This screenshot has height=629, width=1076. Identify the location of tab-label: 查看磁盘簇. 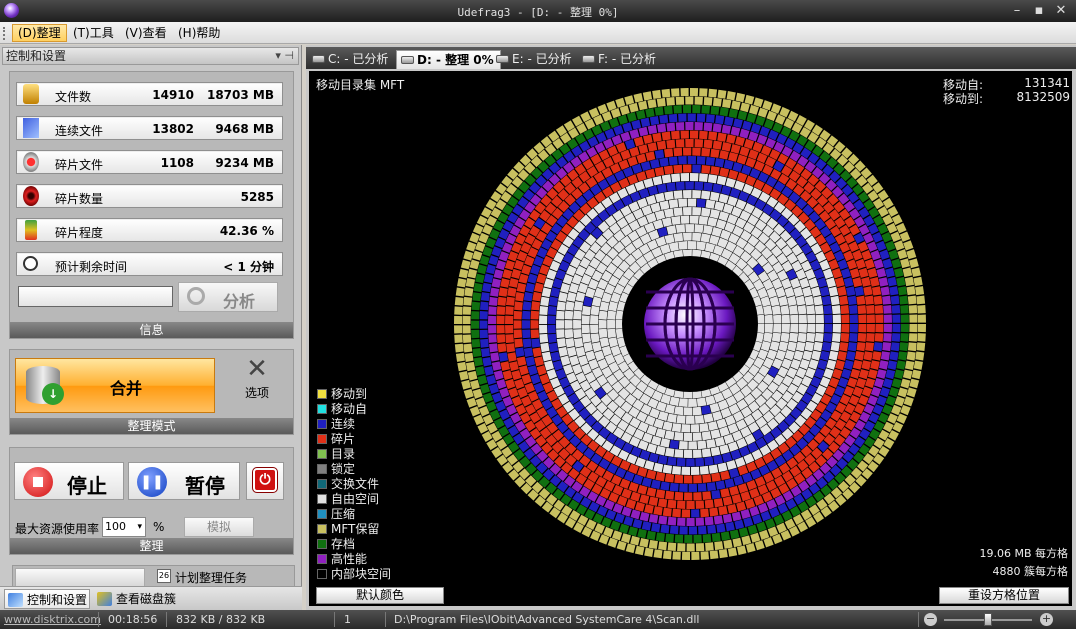
(146, 599).